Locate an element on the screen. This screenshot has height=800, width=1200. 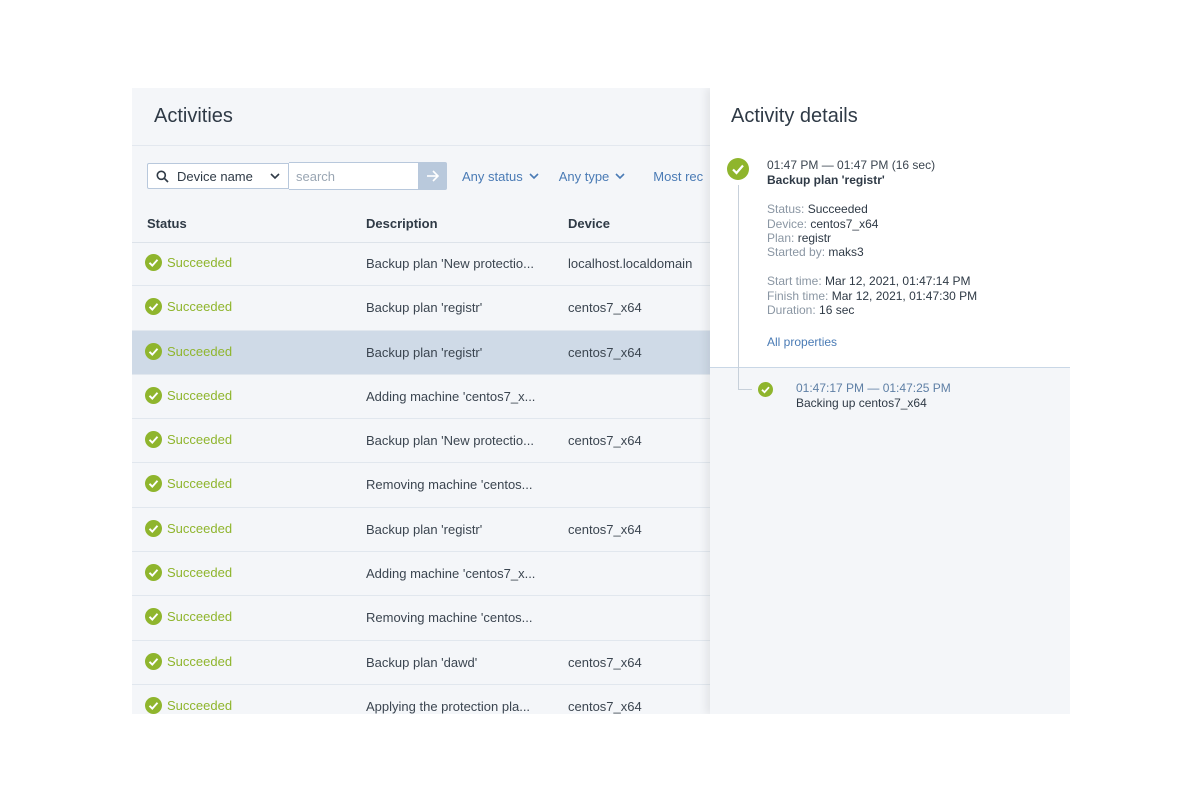
table-row: Succeeded Backup plan 'dawd' centos7_x64 is located at coordinates (421, 663).